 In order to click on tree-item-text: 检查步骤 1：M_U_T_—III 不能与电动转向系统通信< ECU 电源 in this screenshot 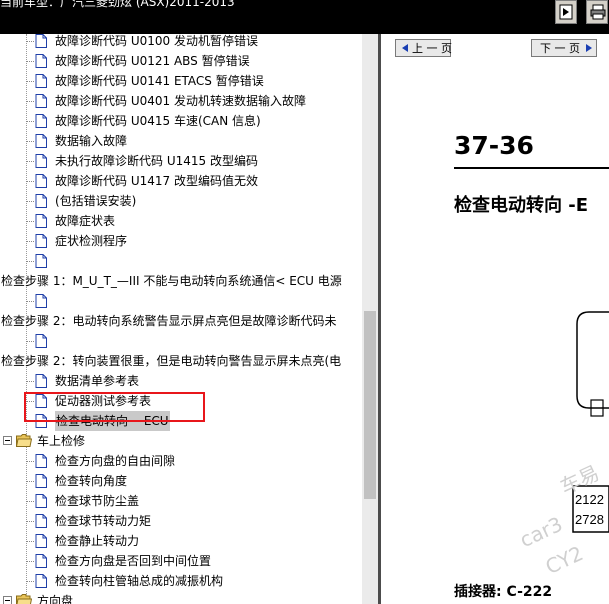, I will do `click(181, 281)`.